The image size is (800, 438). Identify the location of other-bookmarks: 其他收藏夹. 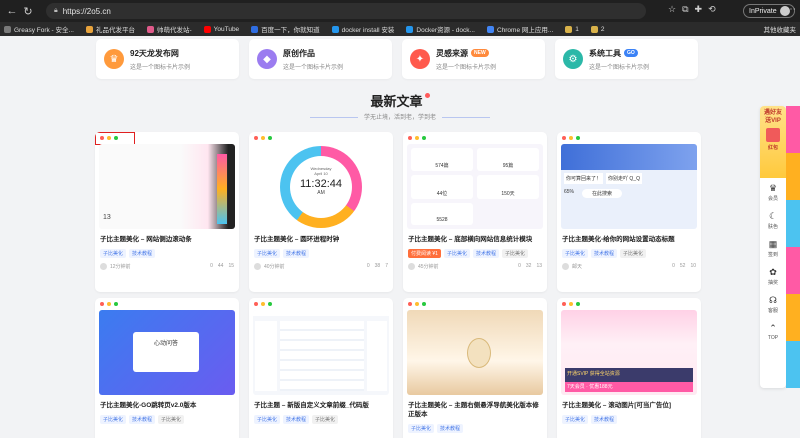
(780, 29).